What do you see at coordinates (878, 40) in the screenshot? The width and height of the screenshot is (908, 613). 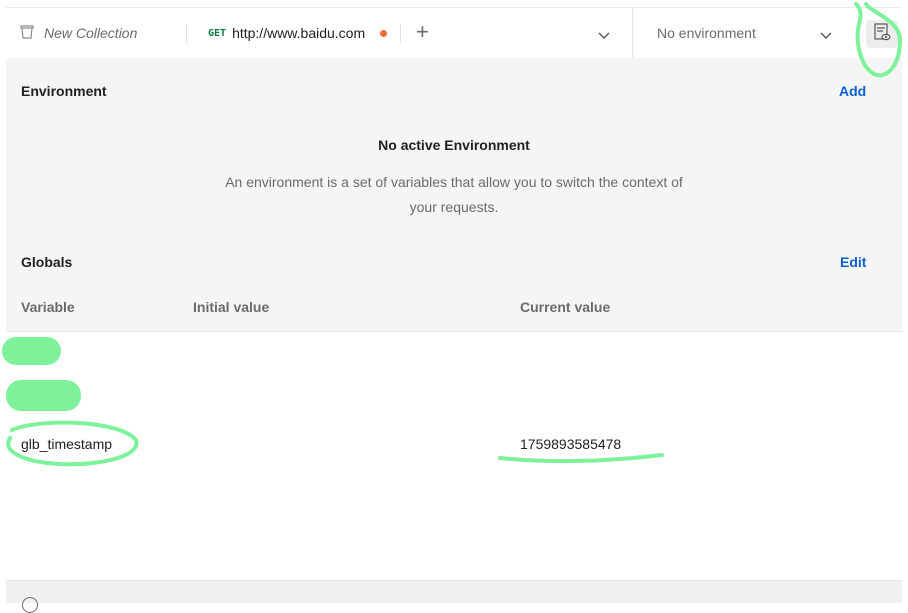 I see `annotation-circle-quicklook` at bounding box center [878, 40].